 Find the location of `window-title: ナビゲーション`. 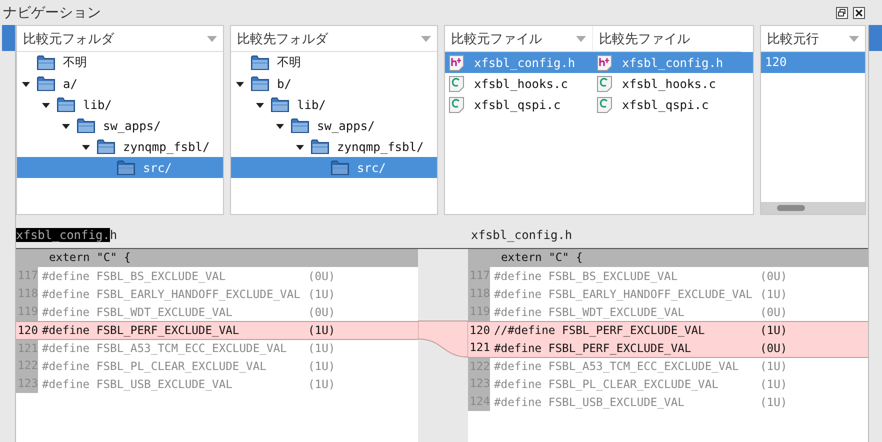

window-title: ナビゲーション is located at coordinates (52, 13).